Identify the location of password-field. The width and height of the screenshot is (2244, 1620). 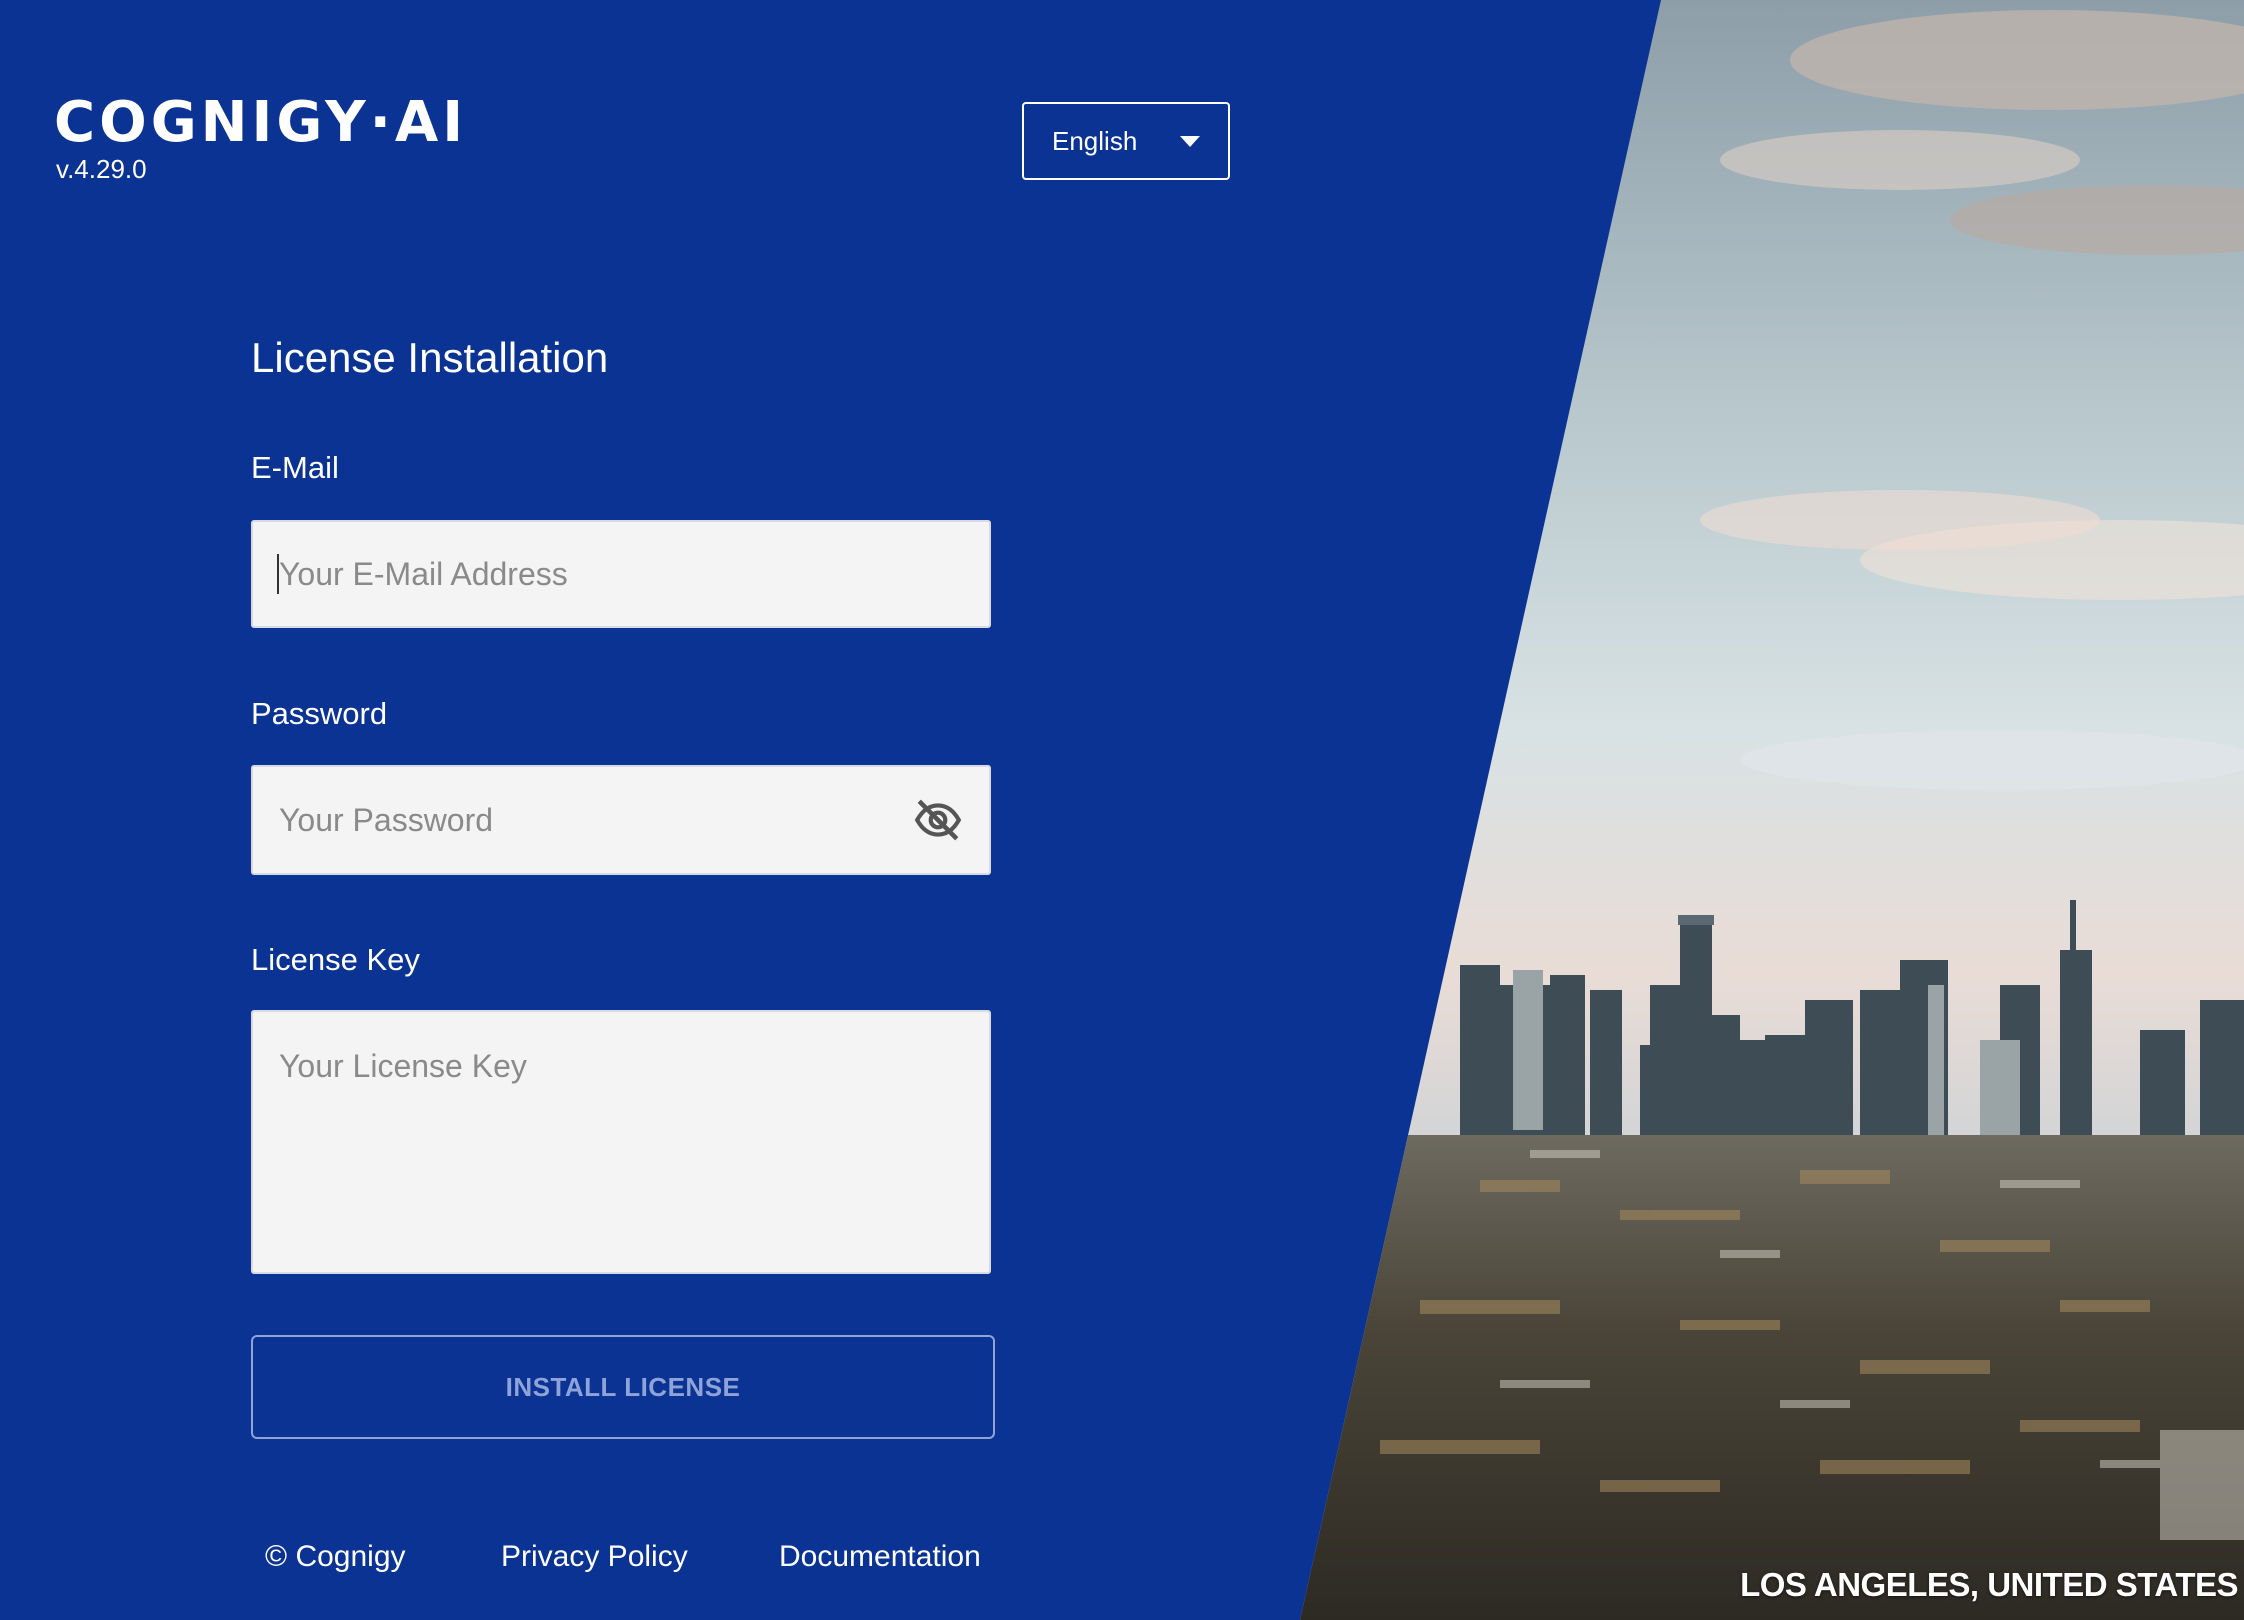
(621, 820).